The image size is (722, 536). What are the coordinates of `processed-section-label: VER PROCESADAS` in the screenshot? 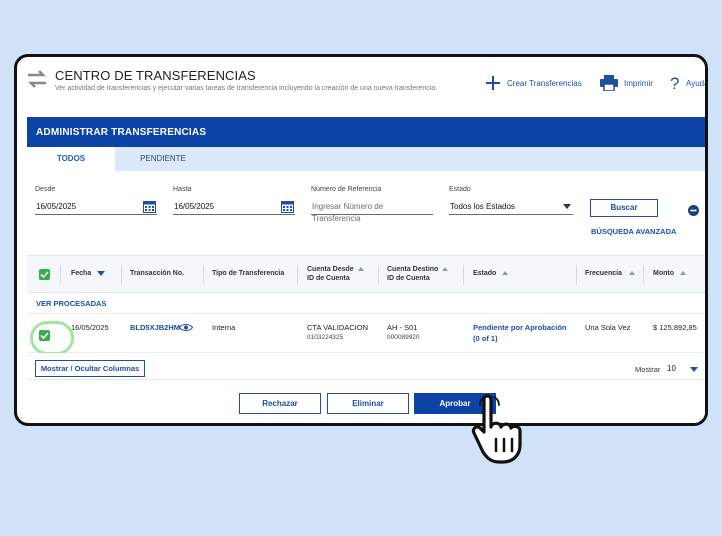 It's located at (71, 303).